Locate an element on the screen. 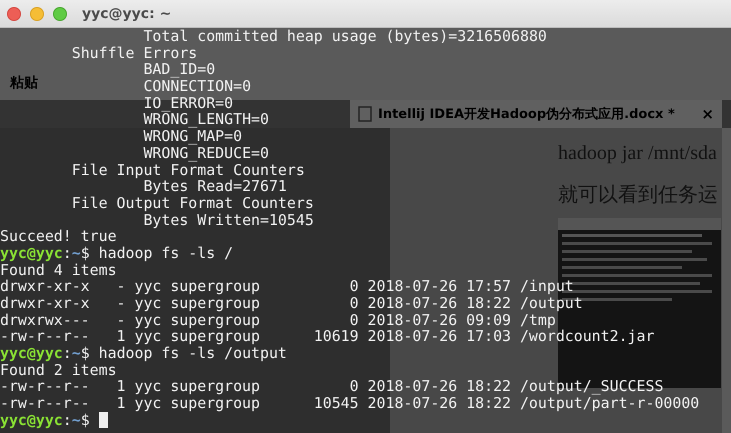  prompt-line: yyc@yyc:~$ hadoop fs -ls /output is located at coordinates (143, 353).